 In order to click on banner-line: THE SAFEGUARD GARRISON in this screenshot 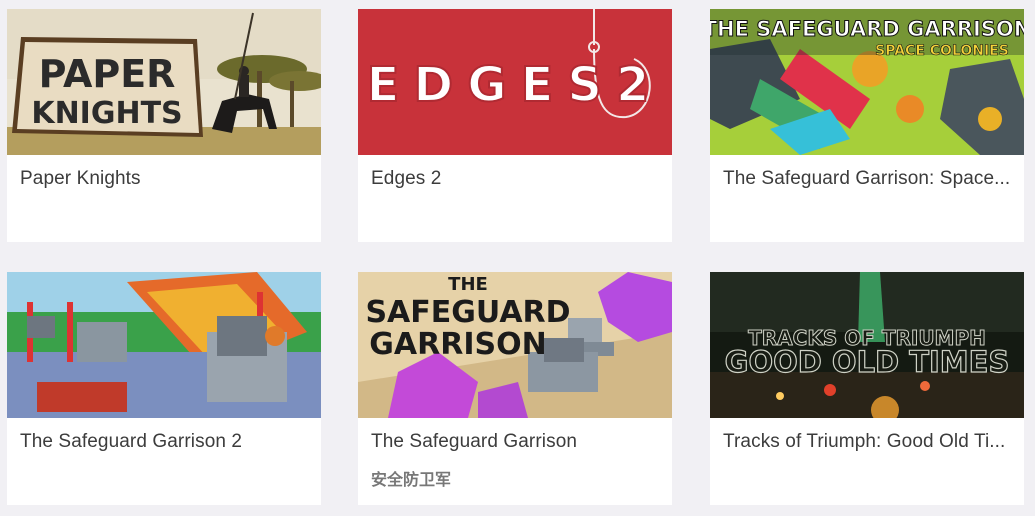, I will do `click(867, 29)`.